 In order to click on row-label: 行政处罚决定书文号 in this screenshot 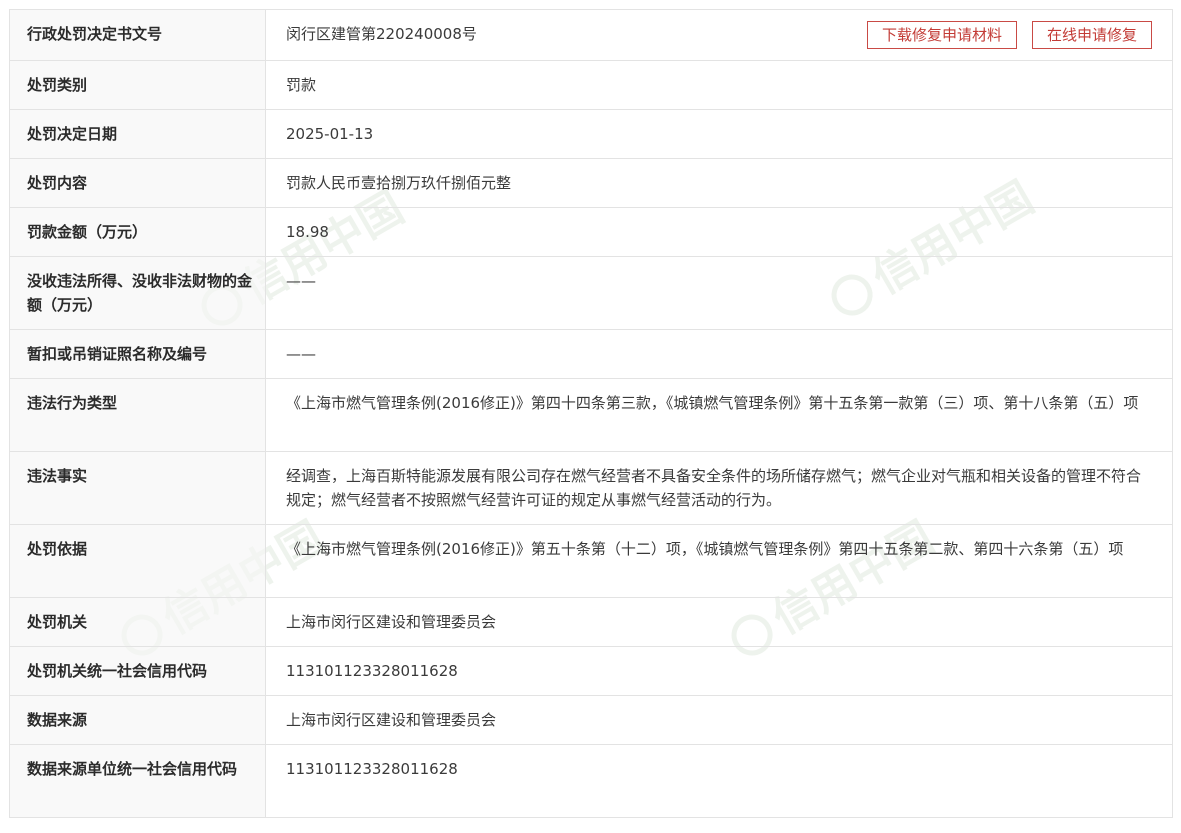, I will do `click(137, 35)`.